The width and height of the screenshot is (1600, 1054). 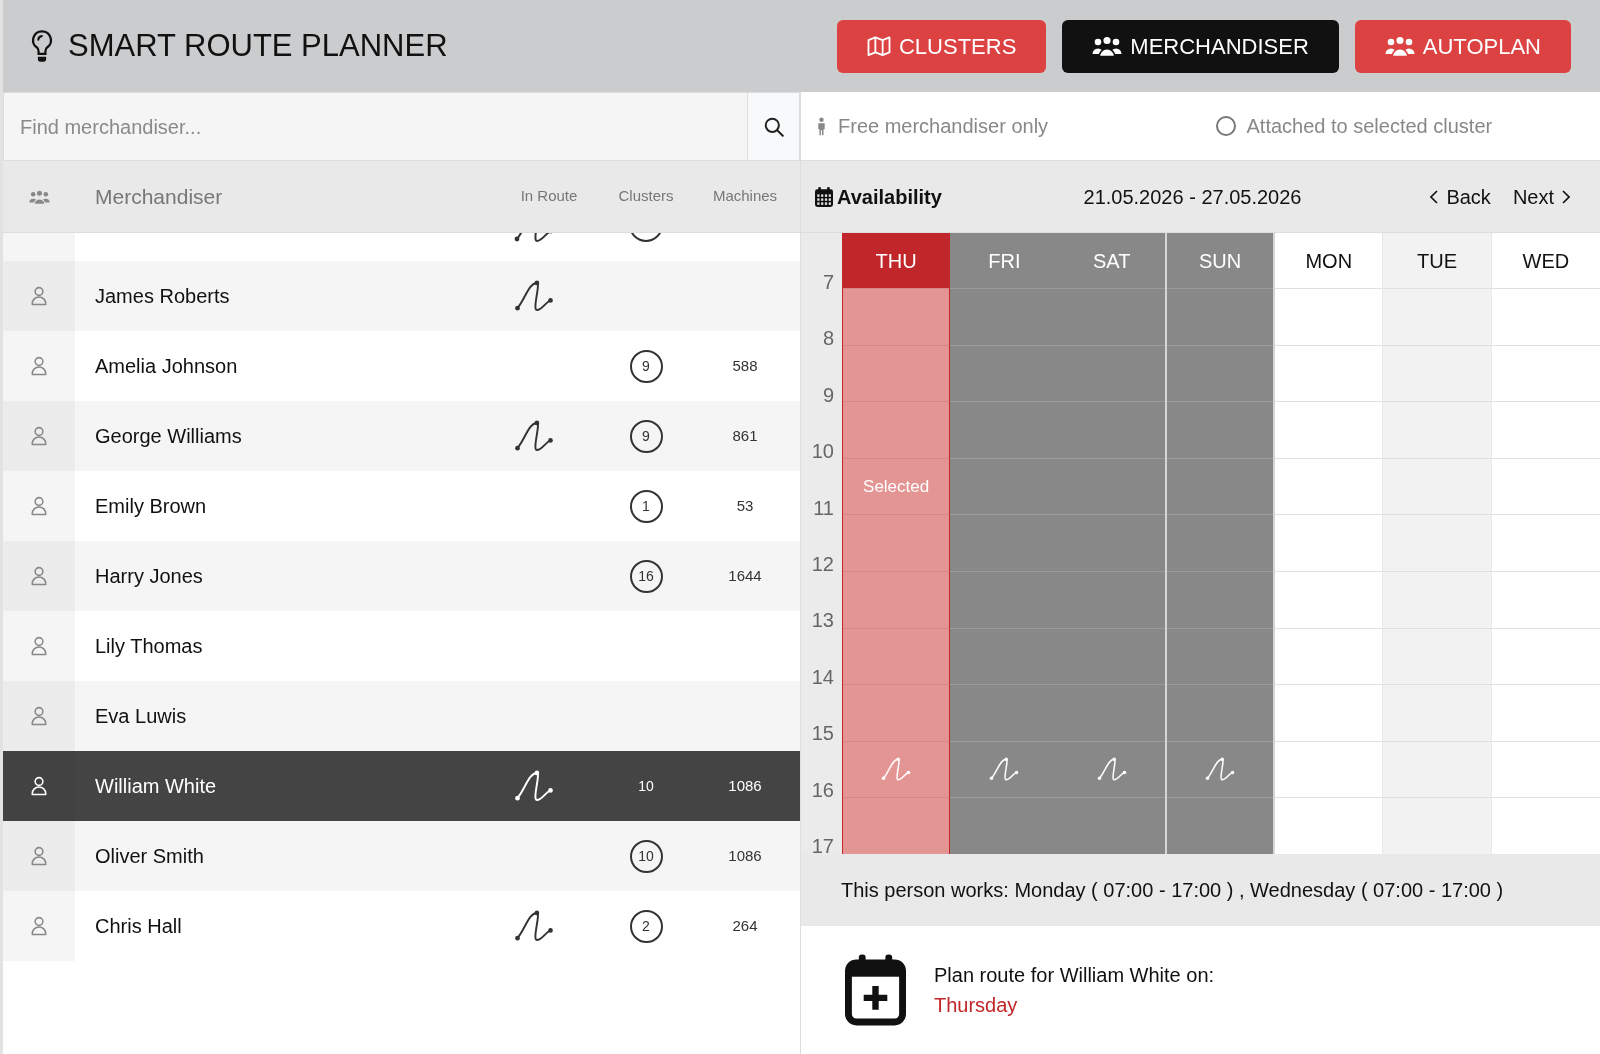 I want to click on search-button, so click(x=774, y=126).